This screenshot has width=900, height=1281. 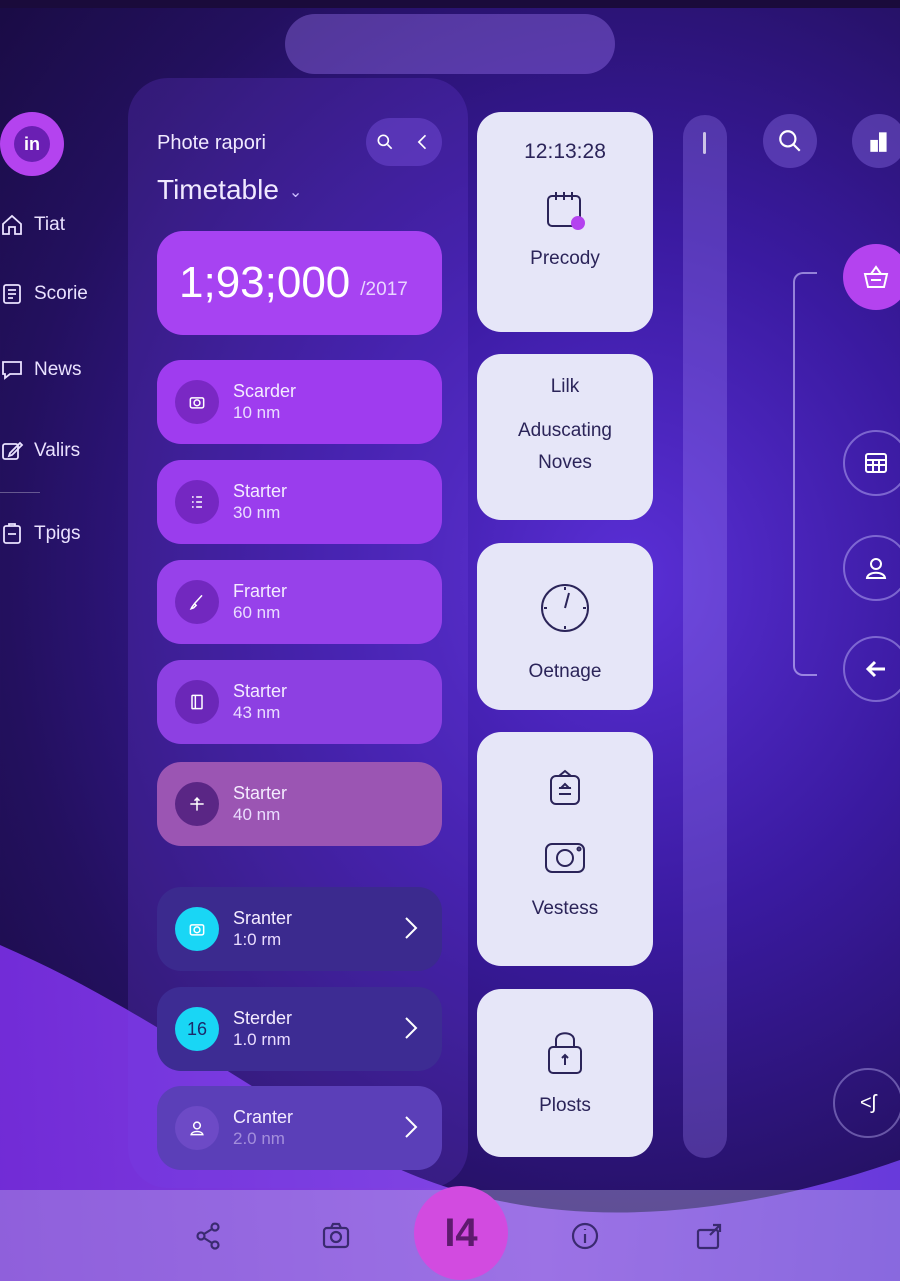 I want to click on primary-action-button: I4, so click(x=461, y=1233).